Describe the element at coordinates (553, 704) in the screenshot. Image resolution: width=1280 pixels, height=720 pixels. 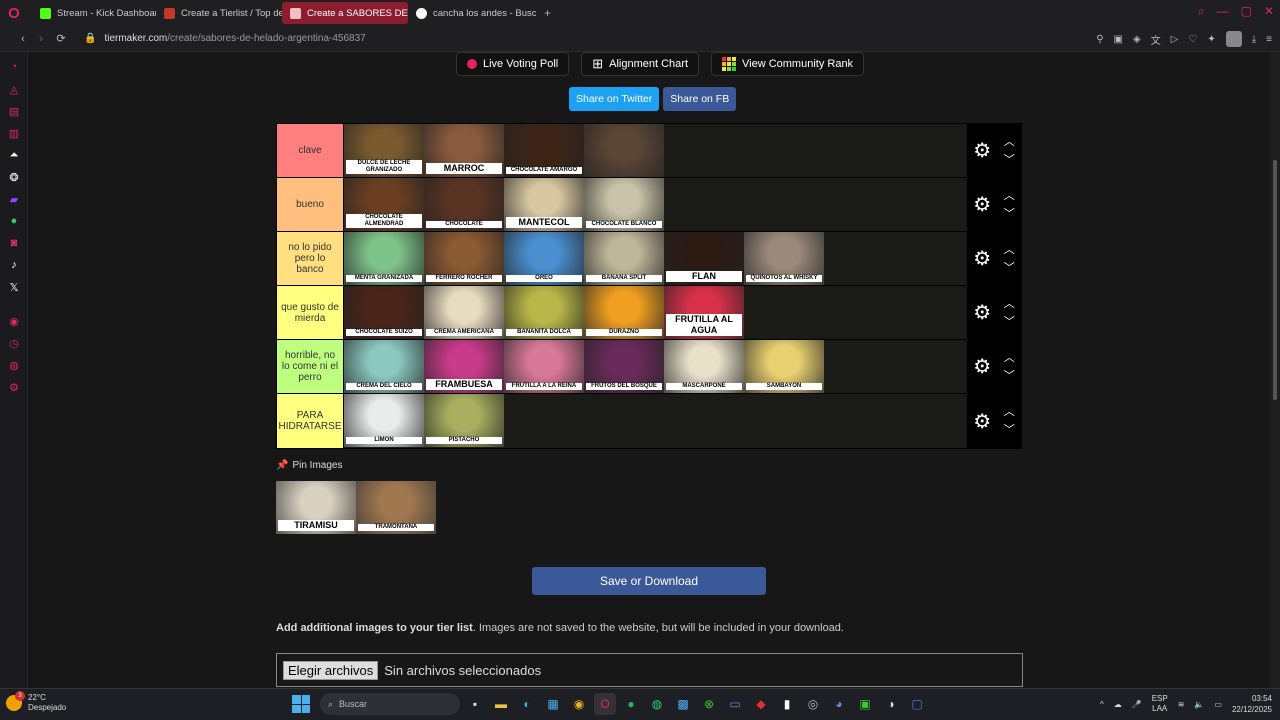
I see `store-icon: ▦` at that location.